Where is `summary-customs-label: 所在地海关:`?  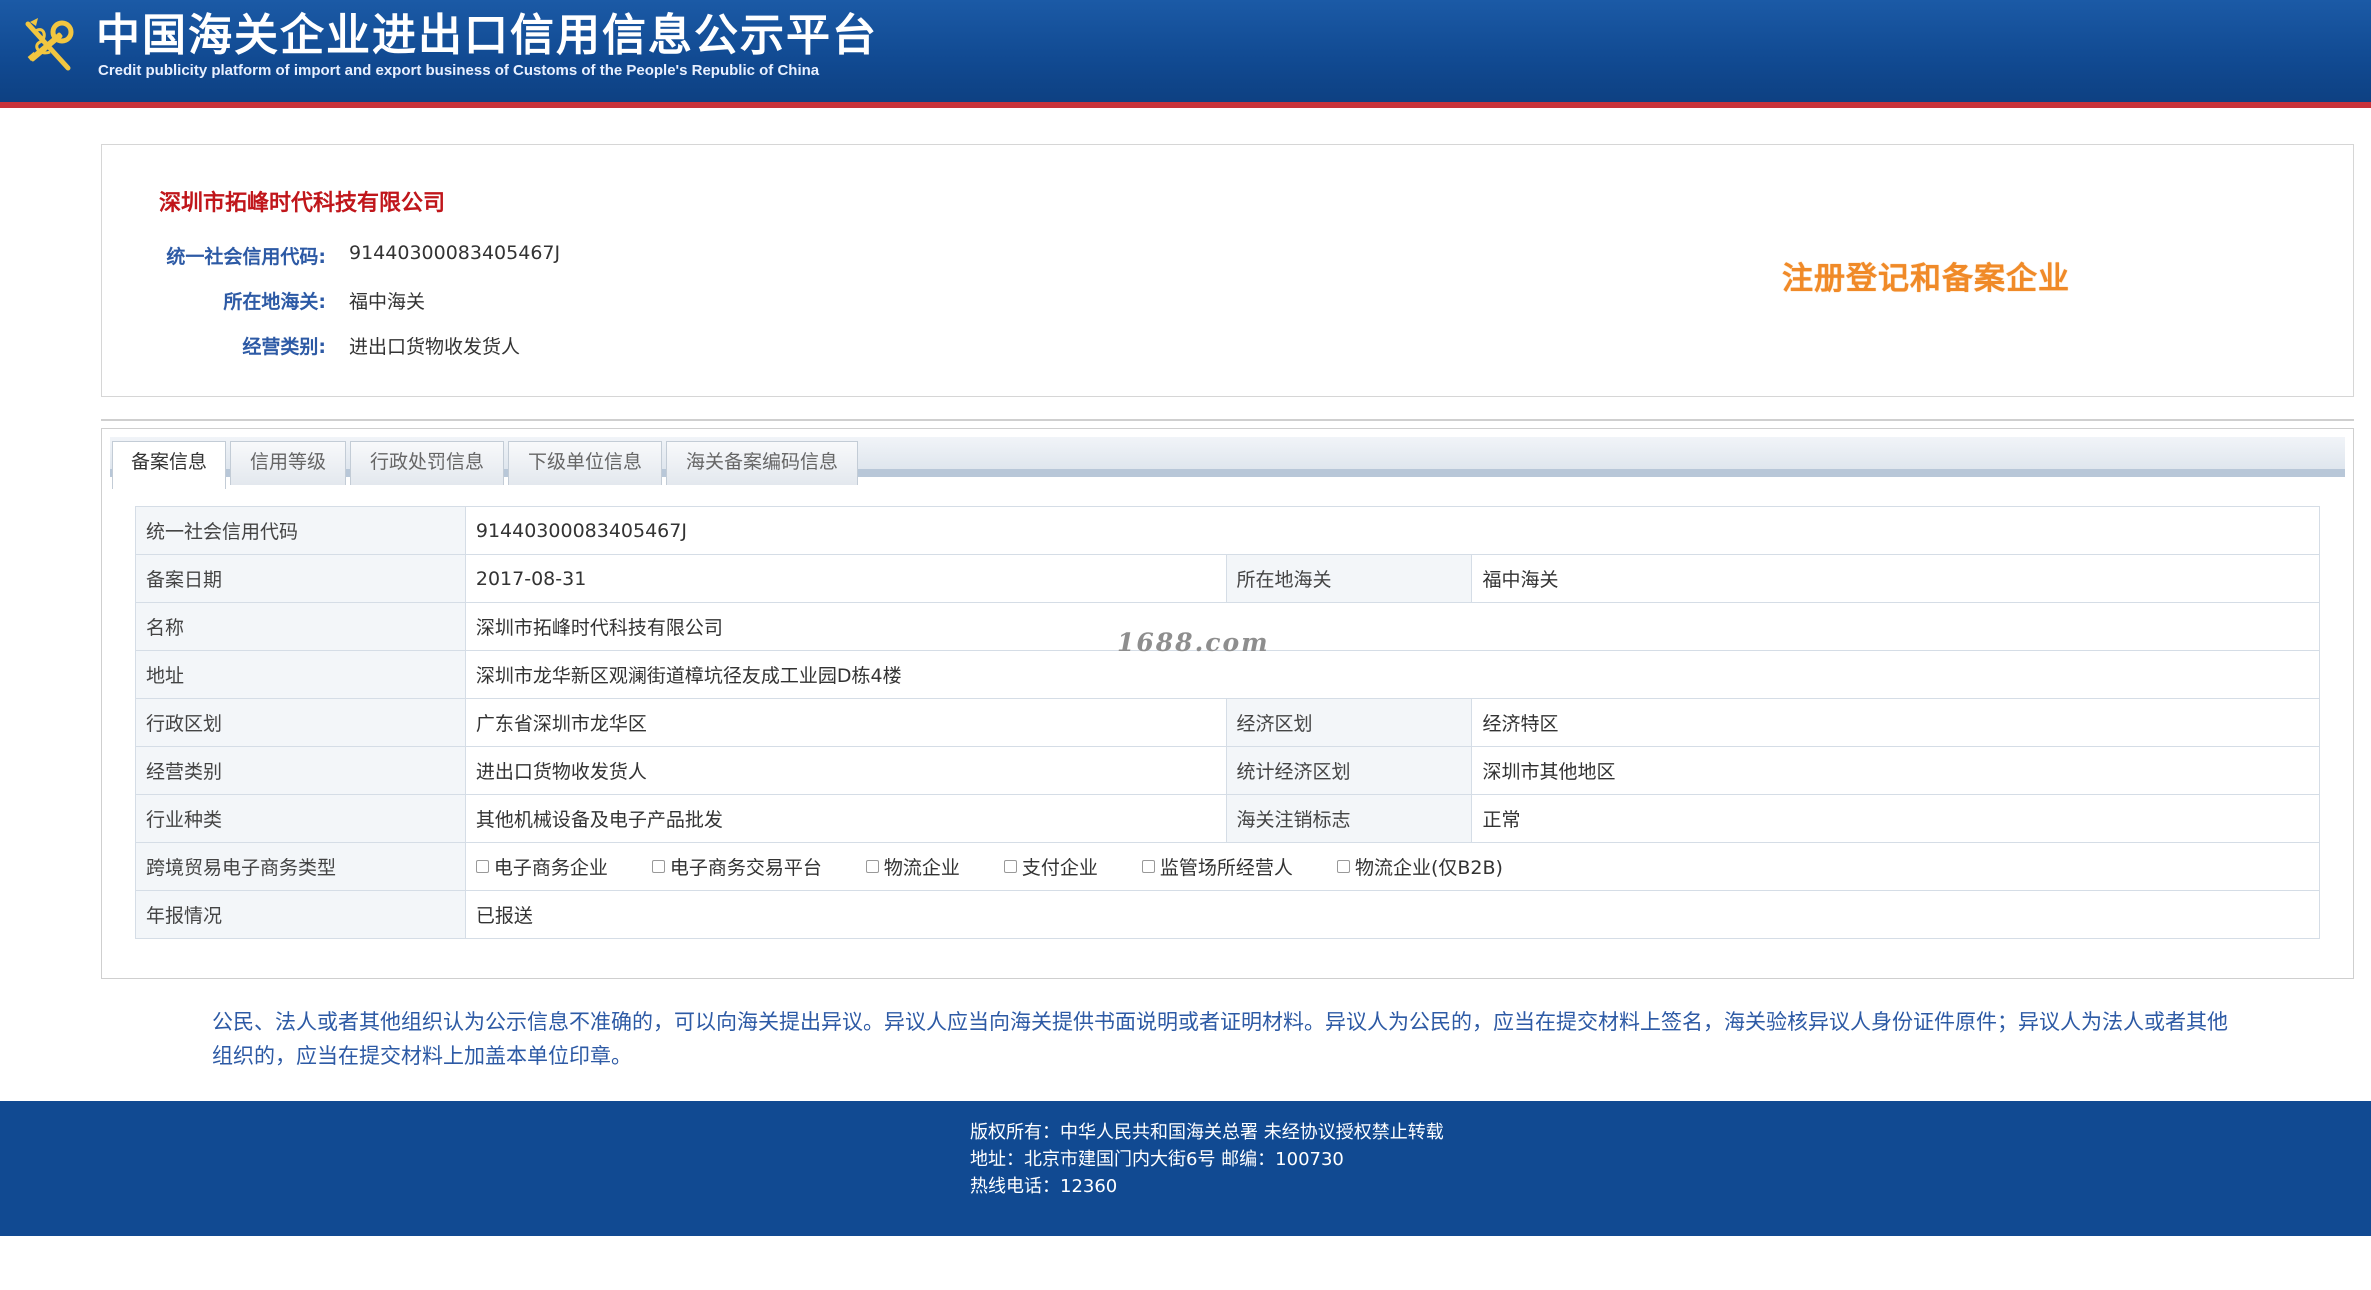 summary-customs-label: 所在地海关: is located at coordinates (274, 302).